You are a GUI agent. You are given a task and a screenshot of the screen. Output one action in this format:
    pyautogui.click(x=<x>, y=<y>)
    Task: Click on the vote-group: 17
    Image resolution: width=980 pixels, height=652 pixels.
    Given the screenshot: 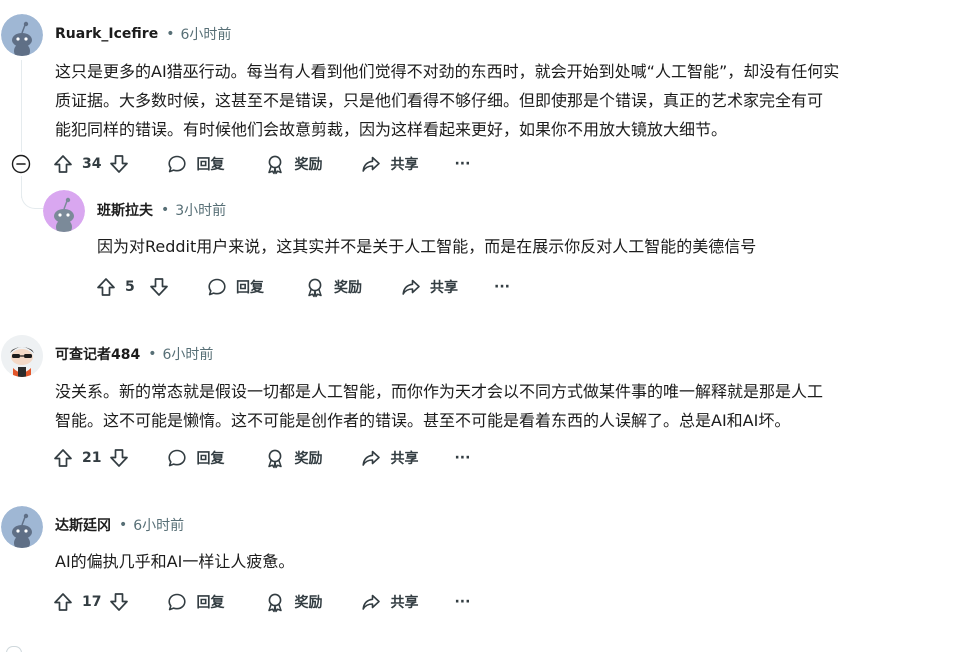 What is the action you would take?
    pyautogui.click(x=91, y=602)
    